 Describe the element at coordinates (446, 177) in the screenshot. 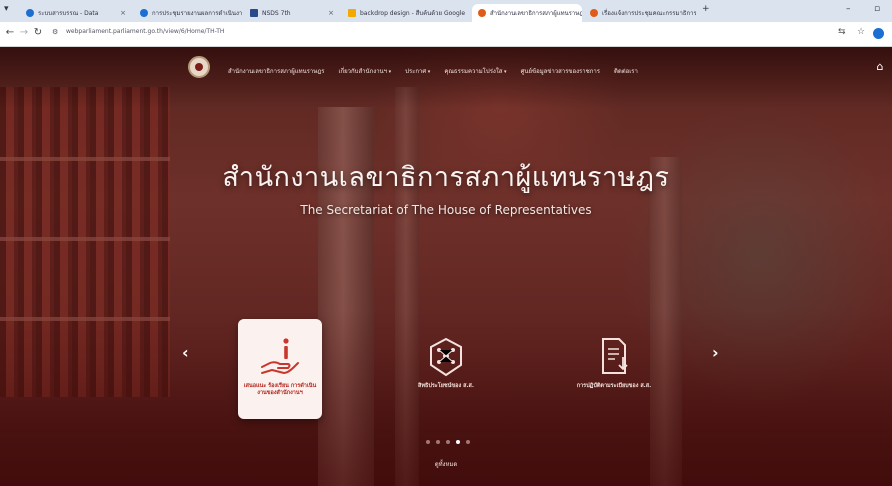

I see `page-title: สำนักงานเลขาธิการสภาผู้แทนราษฎร` at that location.